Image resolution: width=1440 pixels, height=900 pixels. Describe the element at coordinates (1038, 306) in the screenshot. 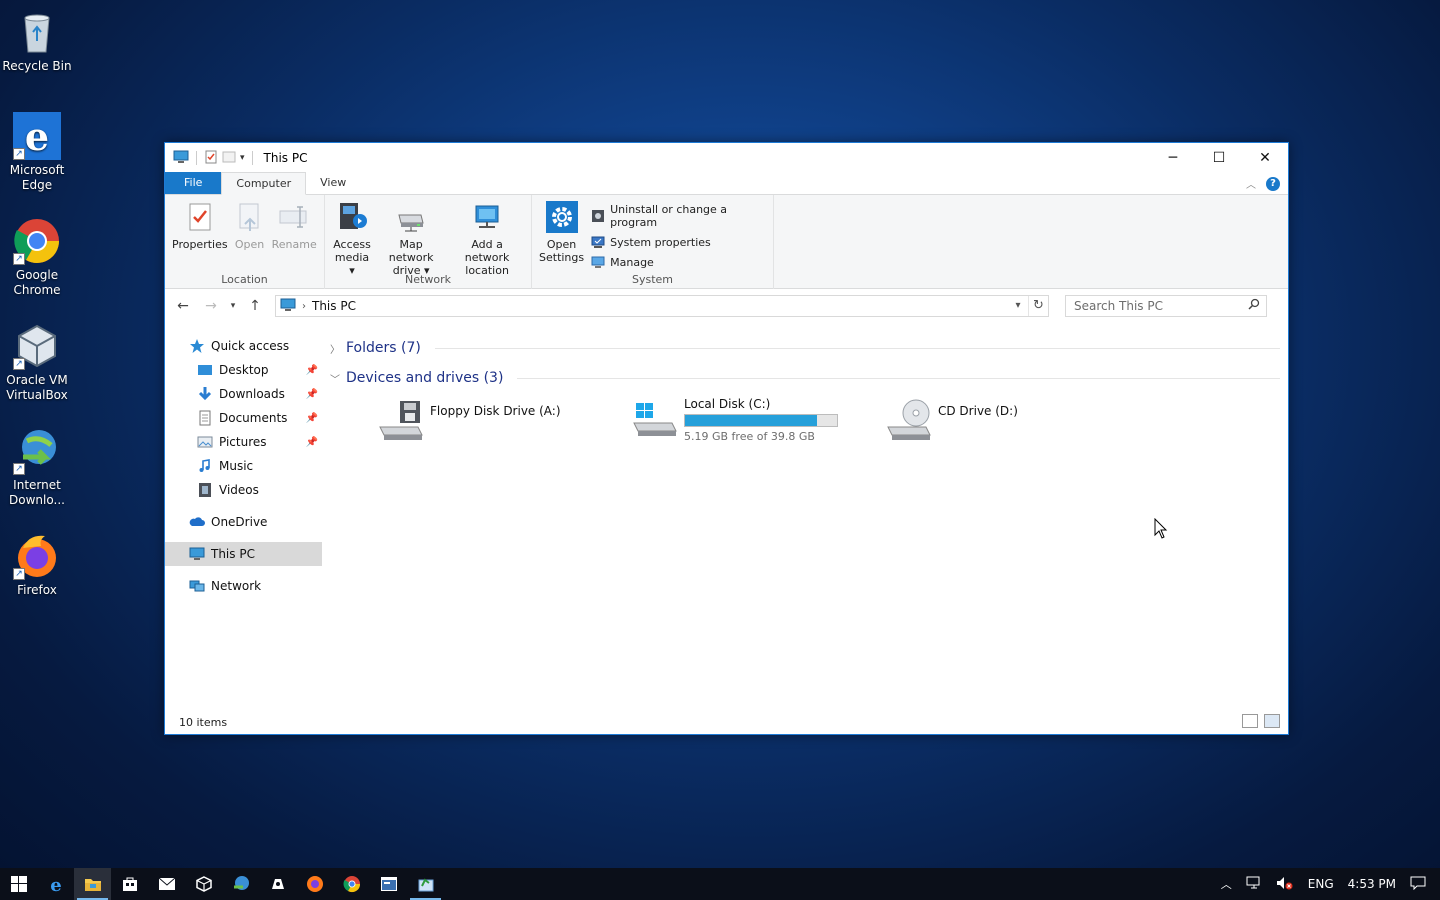

I see `refresh-icon: ↻` at that location.